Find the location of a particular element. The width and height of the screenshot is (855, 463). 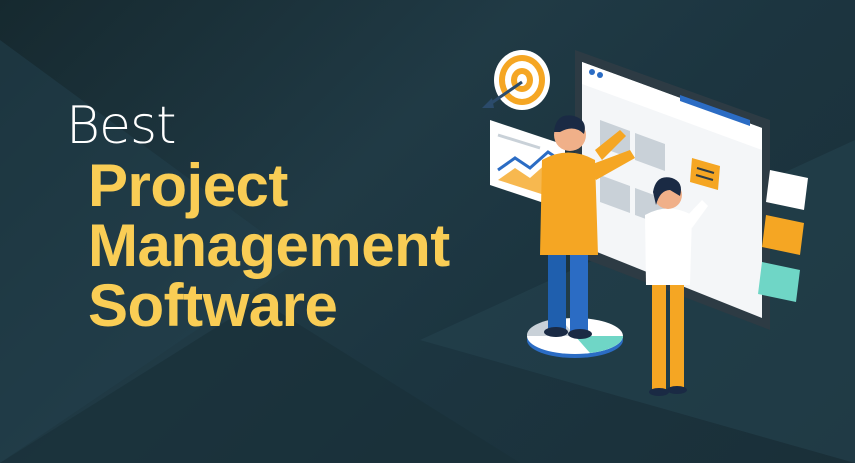

headline-project: Project is located at coordinates (188, 185).